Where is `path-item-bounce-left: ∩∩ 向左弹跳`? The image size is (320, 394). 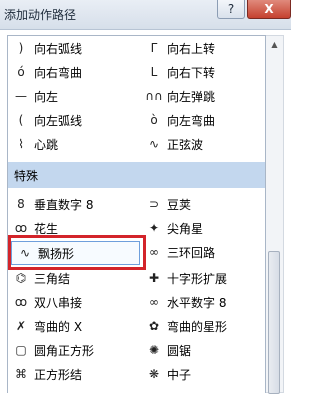 path-item-bounce-left: ∩∩ 向左弹跳 is located at coordinates (203, 96).